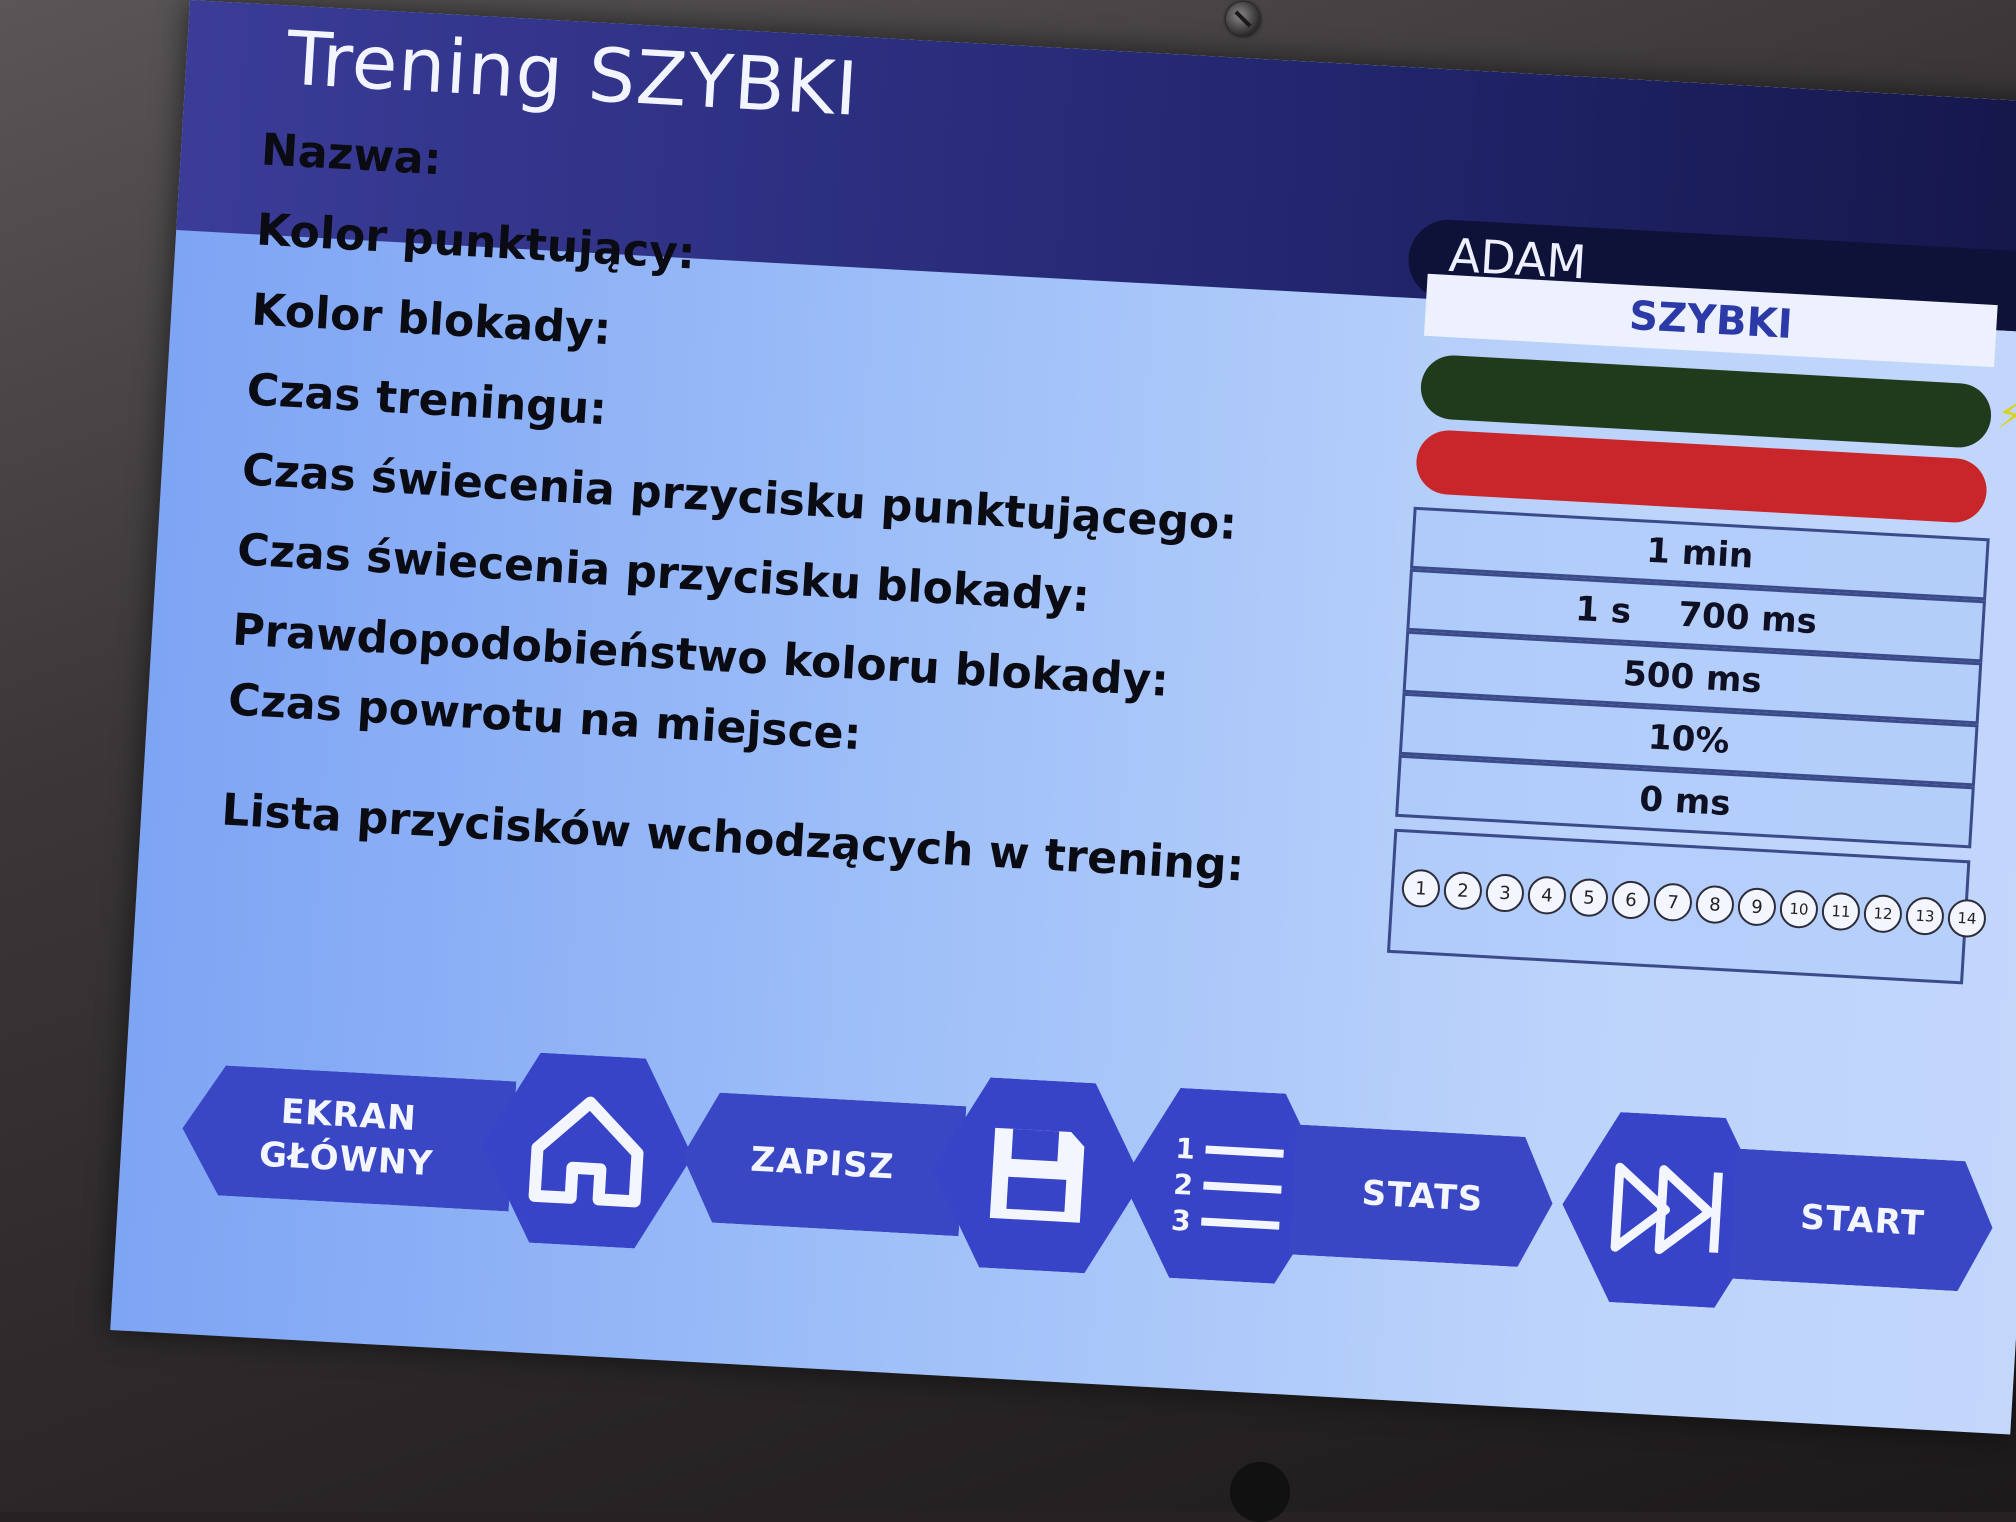 Image resolution: width=2016 pixels, height=1522 pixels. Describe the element at coordinates (1423, 1196) in the screenshot. I see `stats-button-label: STATS` at that location.